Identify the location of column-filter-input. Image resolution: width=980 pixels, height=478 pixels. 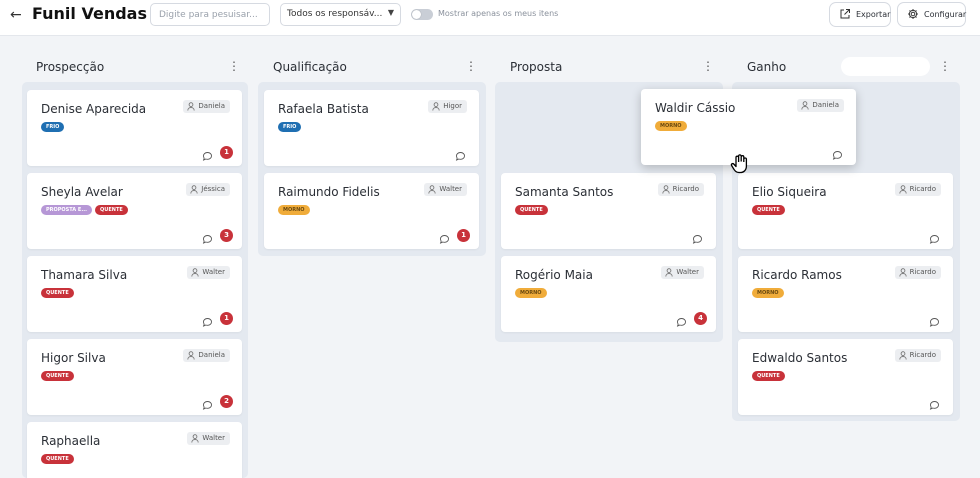
(885, 66).